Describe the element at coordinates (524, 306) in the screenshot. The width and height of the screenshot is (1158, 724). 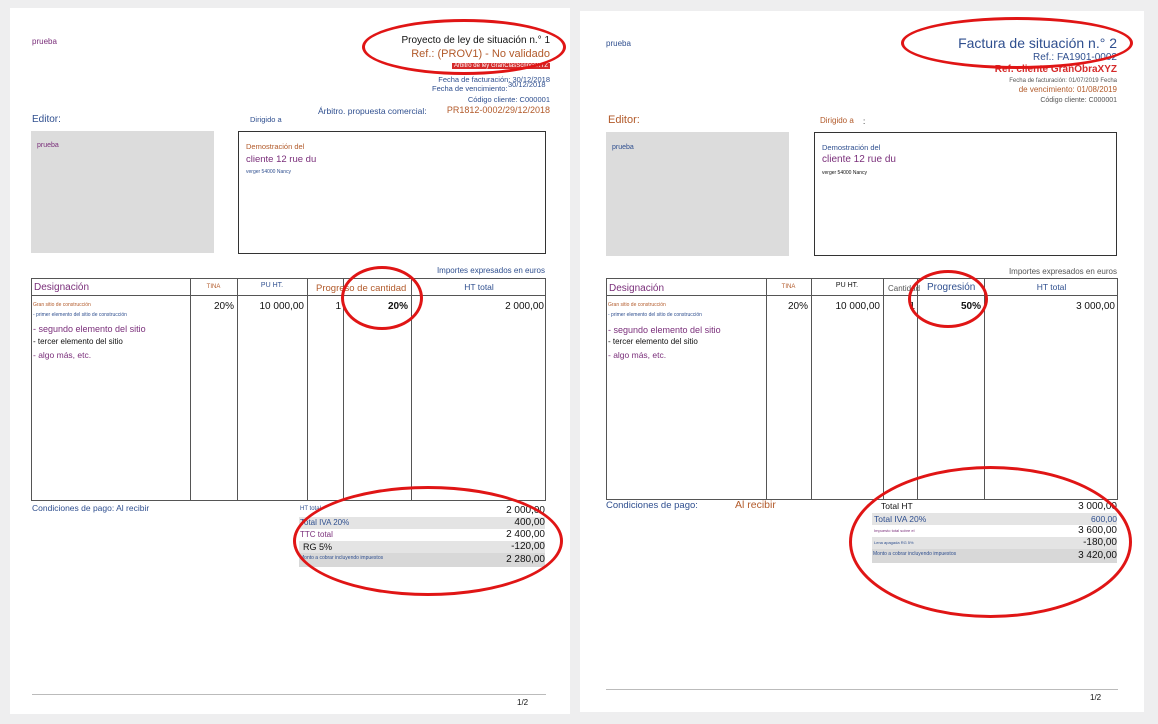
I see `row-total: 2 000,00` at that location.